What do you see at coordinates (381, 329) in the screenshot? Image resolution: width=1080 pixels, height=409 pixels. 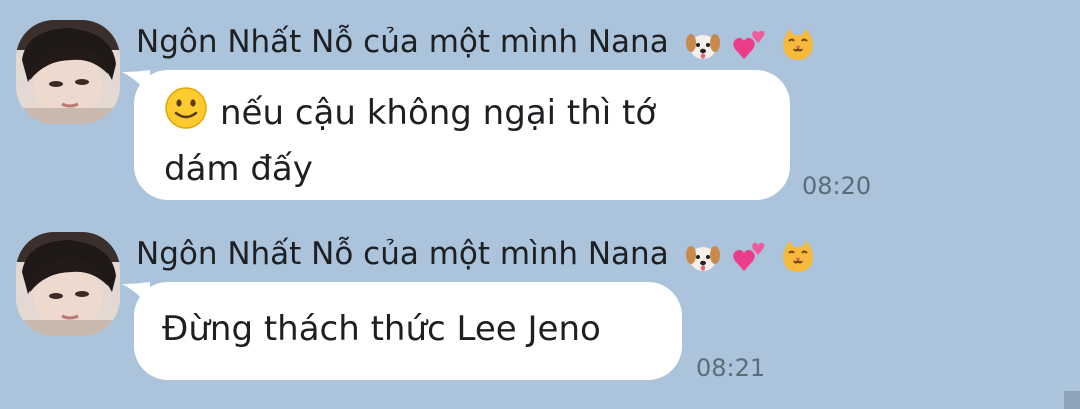 I see `message-text: Đừng thách thức Lee Jeno` at bounding box center [381, 329].